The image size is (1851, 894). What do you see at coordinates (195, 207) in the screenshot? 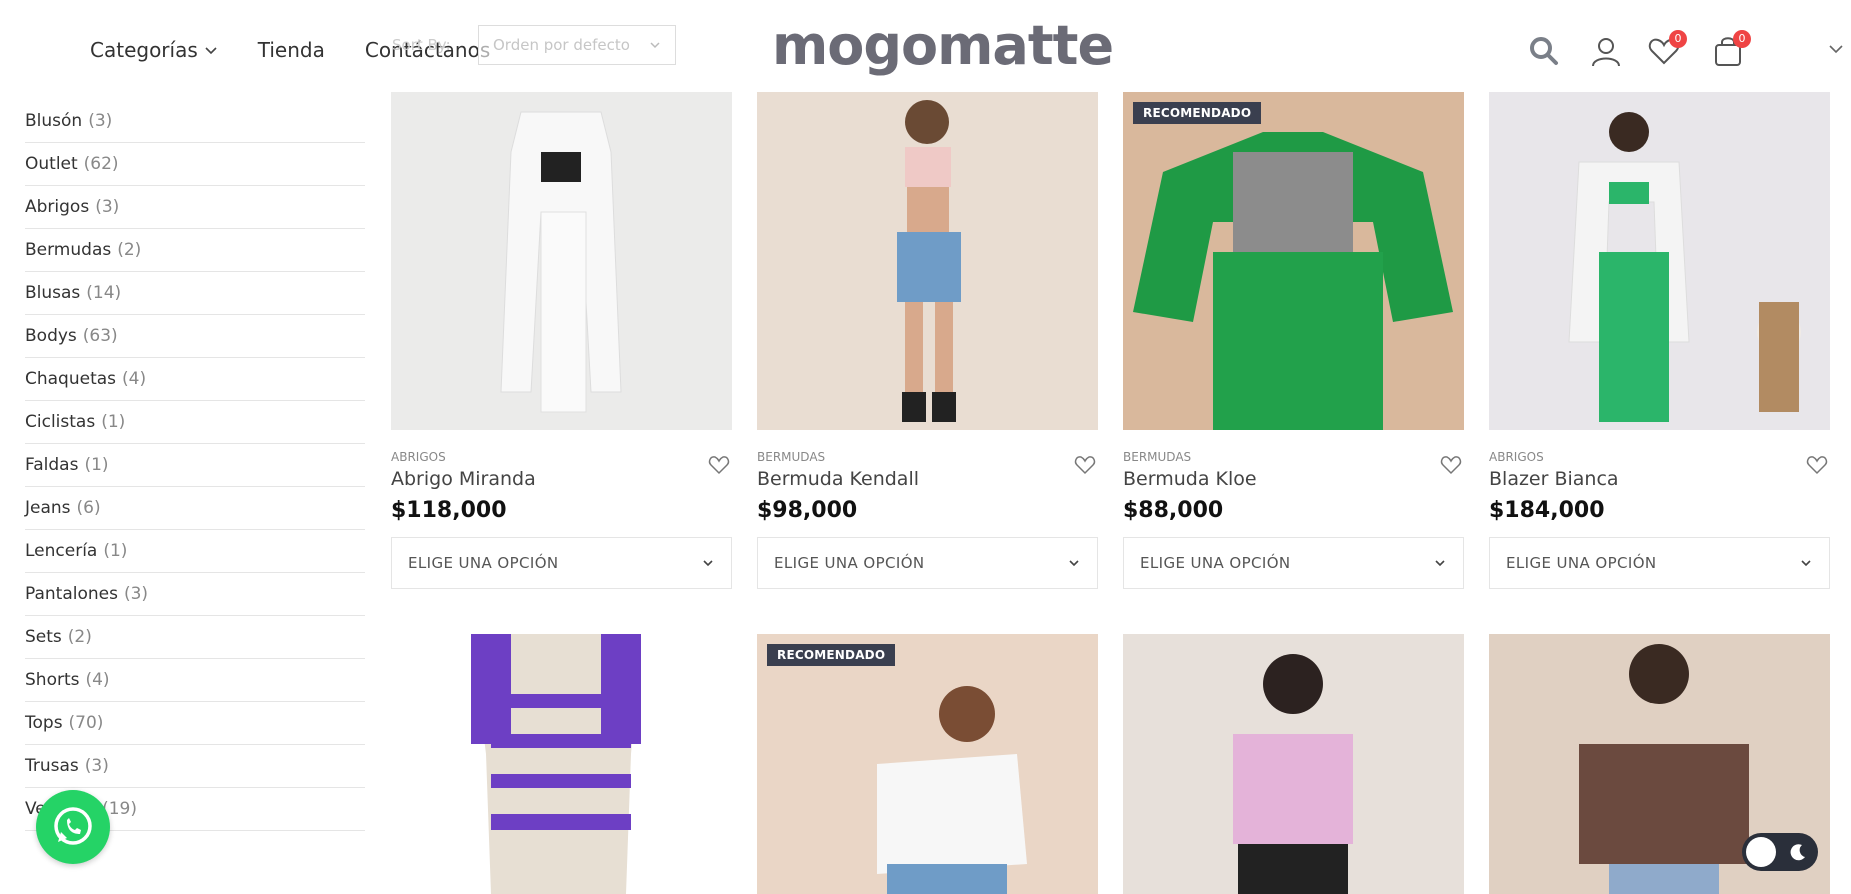
I see `sidebar-item-abrigos: Abrigos (3)` at bounding box center [195, 207].